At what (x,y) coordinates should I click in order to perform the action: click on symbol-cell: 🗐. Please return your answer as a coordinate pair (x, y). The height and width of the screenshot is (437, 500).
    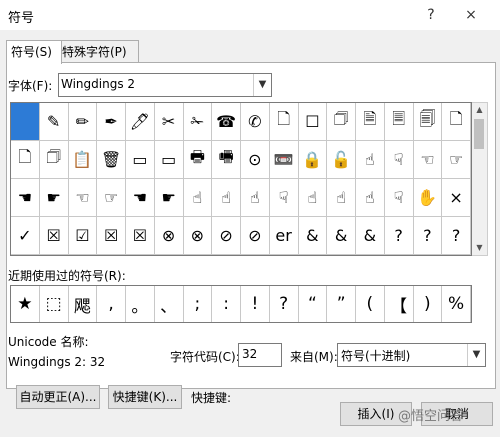
    Looking at the image, I should click on (428, 122).